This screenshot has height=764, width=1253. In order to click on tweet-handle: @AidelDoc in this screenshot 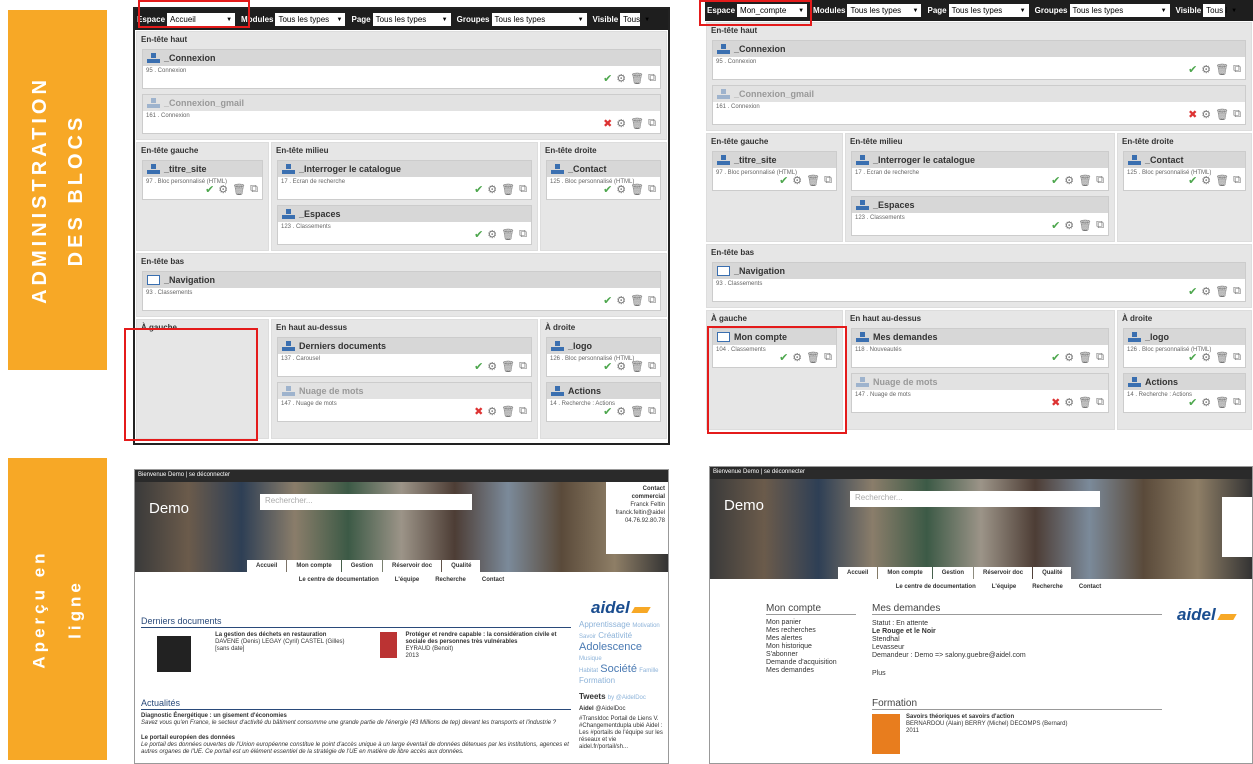, I will do `click(610, 709)`.